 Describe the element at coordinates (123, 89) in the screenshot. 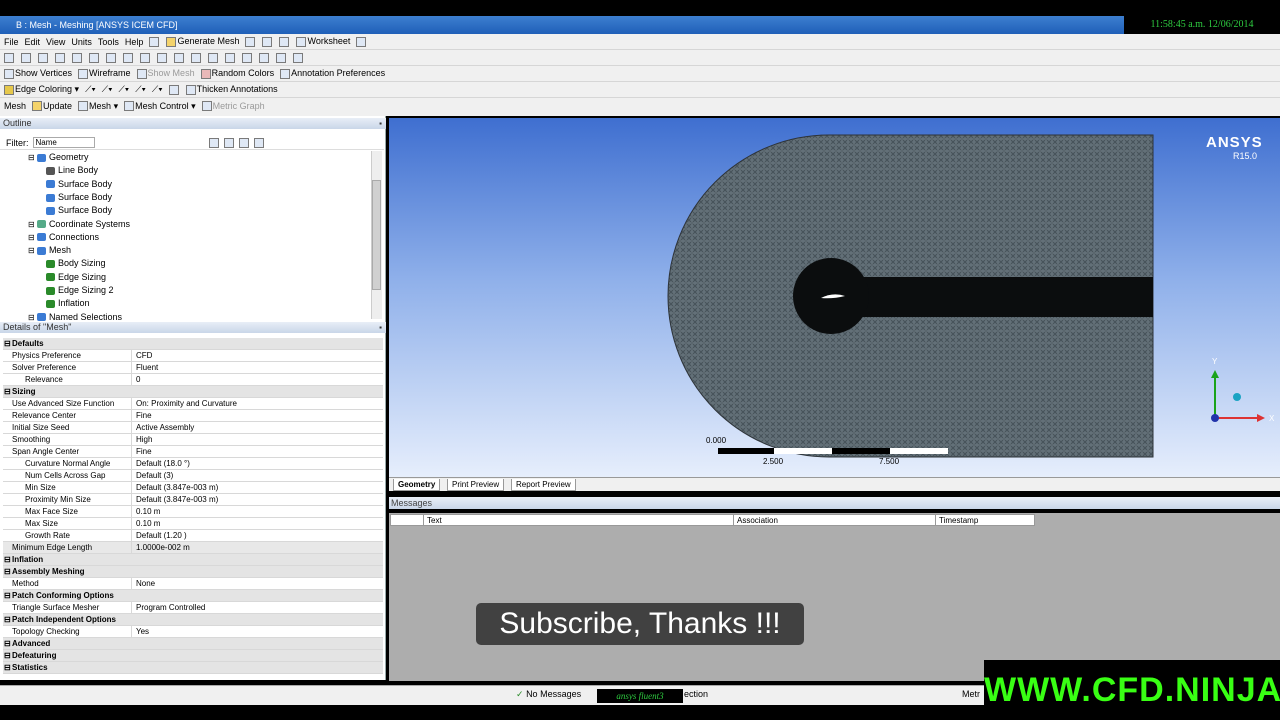

I see `edge-display-3: ⟋▾` at that location.